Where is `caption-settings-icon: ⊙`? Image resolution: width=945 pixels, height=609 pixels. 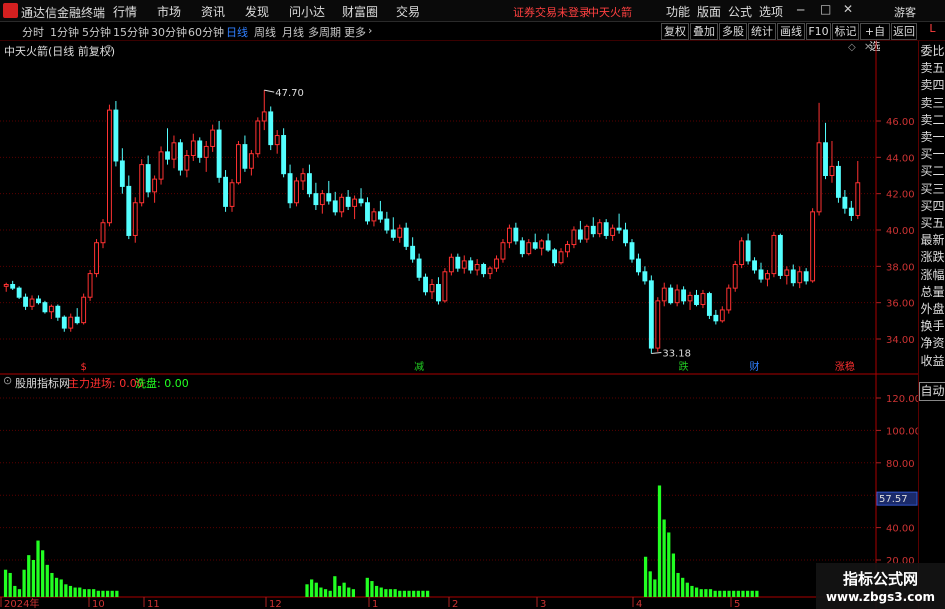
caption-settings-icon: ⊙ is located at coordinates (108, 48).